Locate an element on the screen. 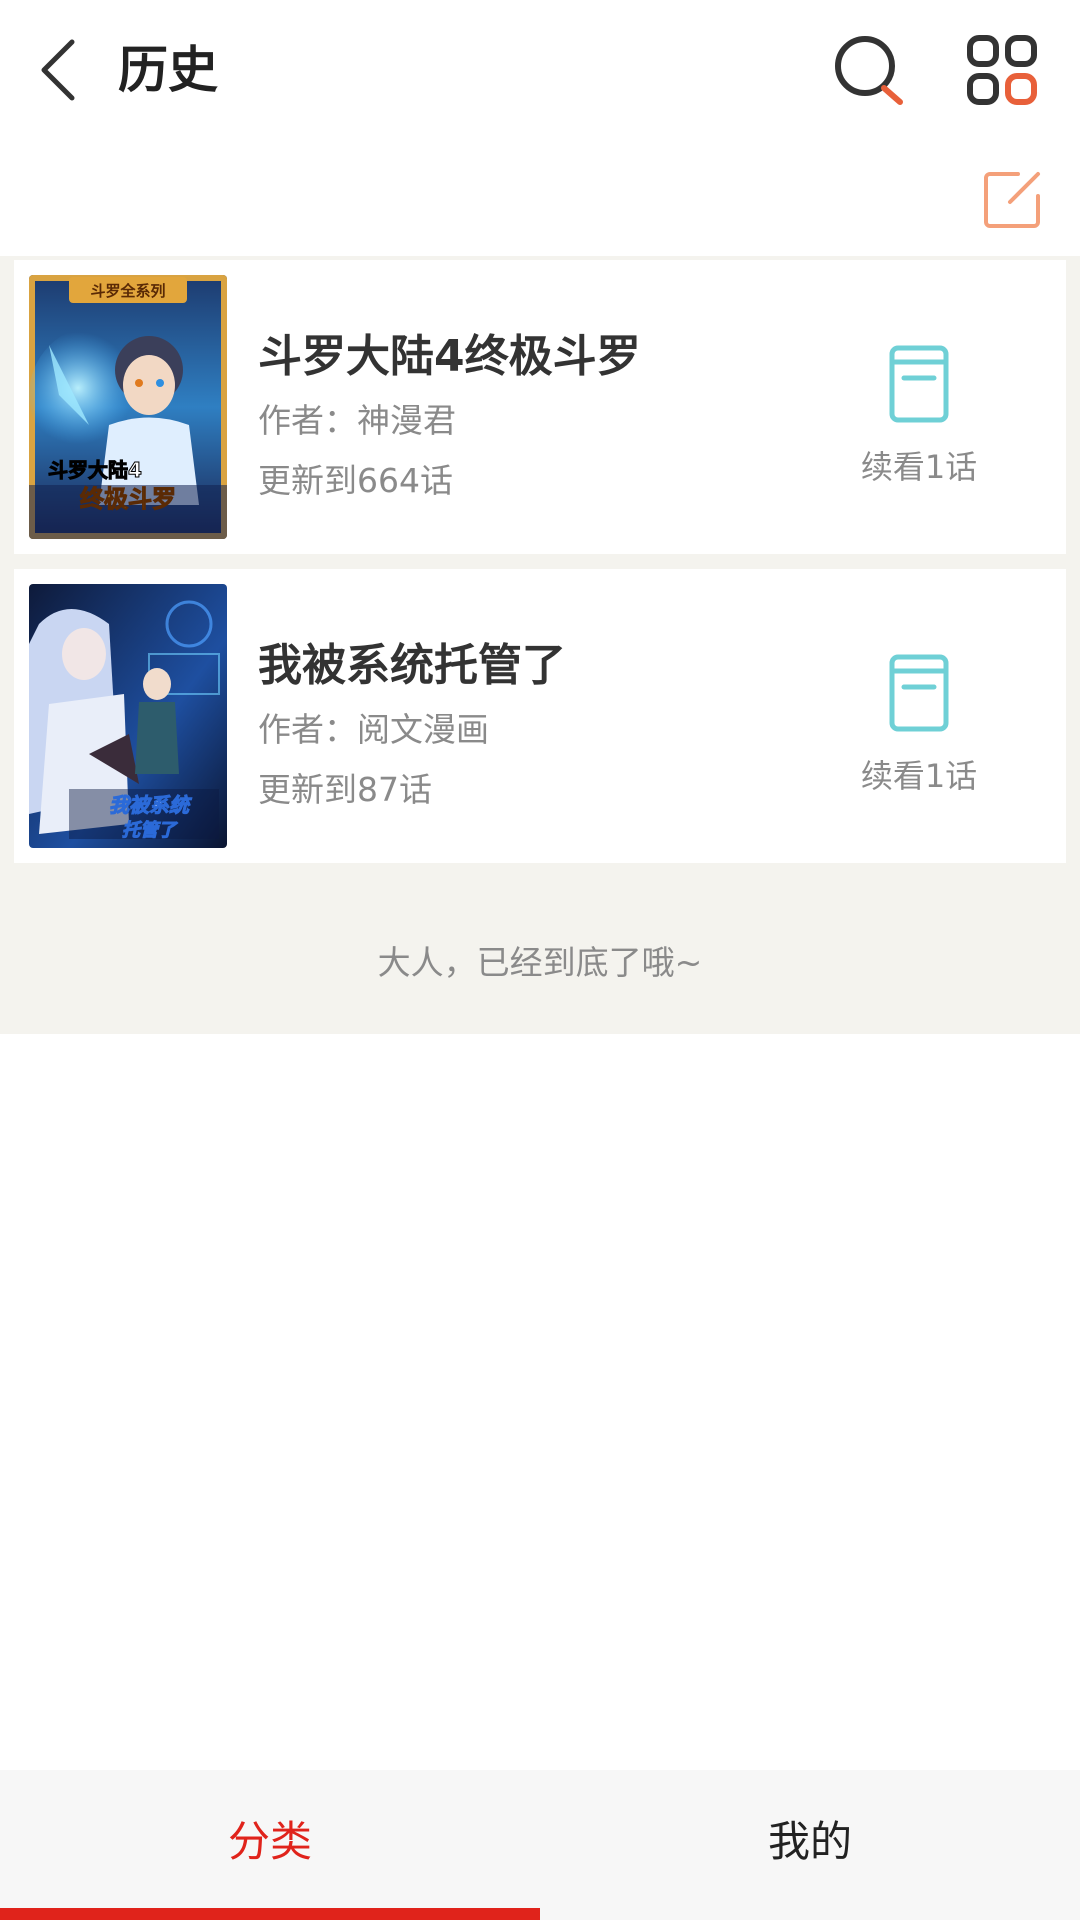 Image resolution: width=1080 pixels, height=1920 pixels. chevron-left-icon is located at coordinates (58, 70).